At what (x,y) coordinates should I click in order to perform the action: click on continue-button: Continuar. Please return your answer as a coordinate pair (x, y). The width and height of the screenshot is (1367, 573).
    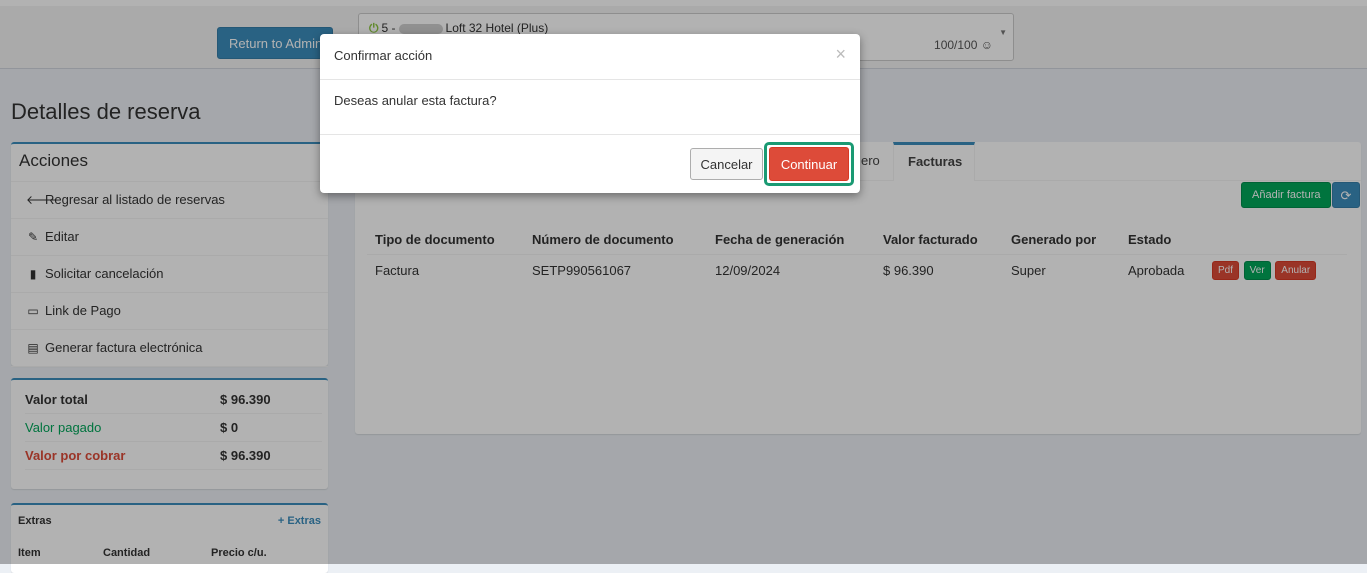
    Looking at the image, I should click on (809, 164).